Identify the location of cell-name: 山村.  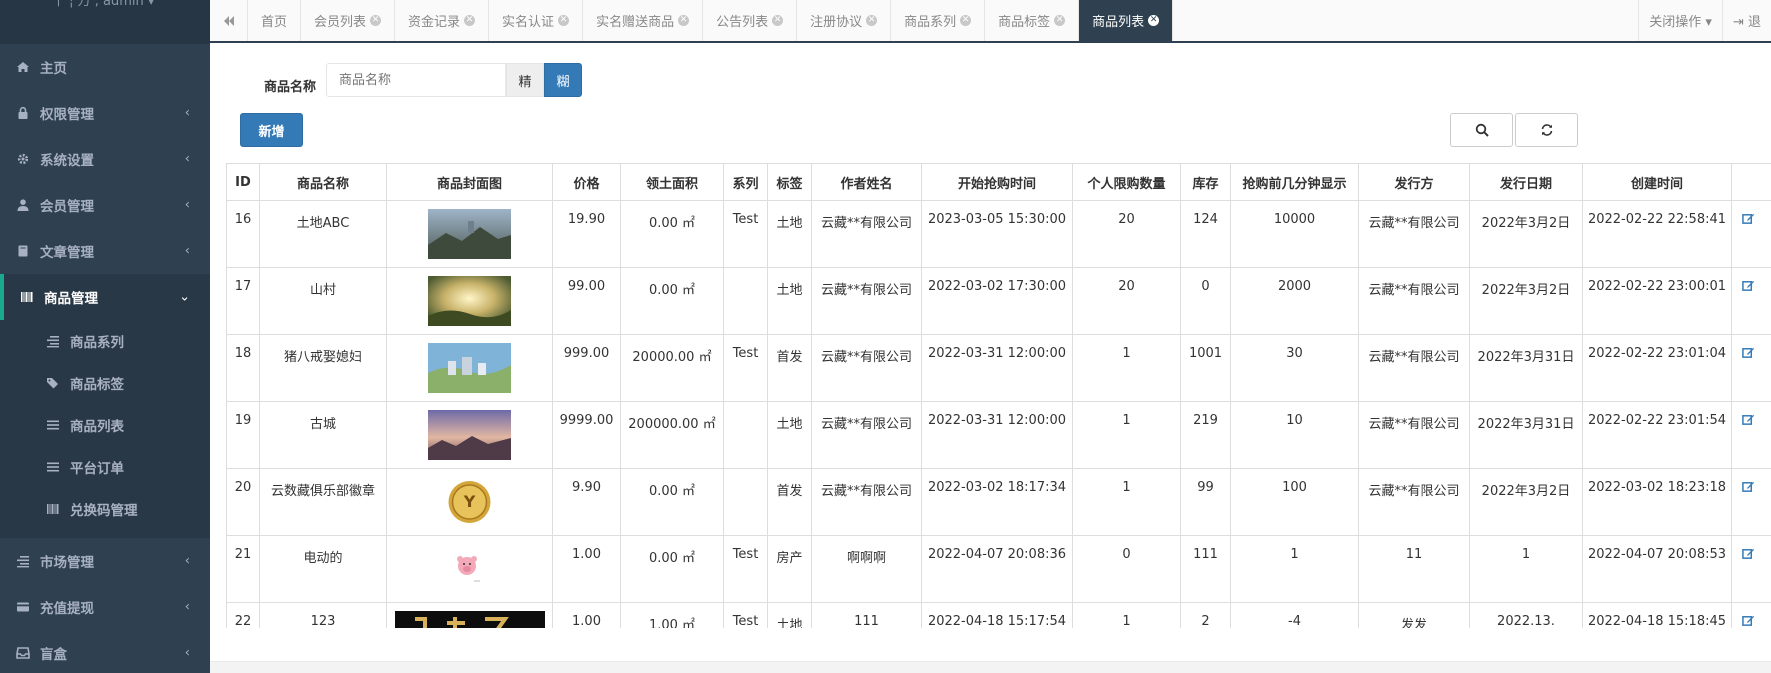
(323, 301).